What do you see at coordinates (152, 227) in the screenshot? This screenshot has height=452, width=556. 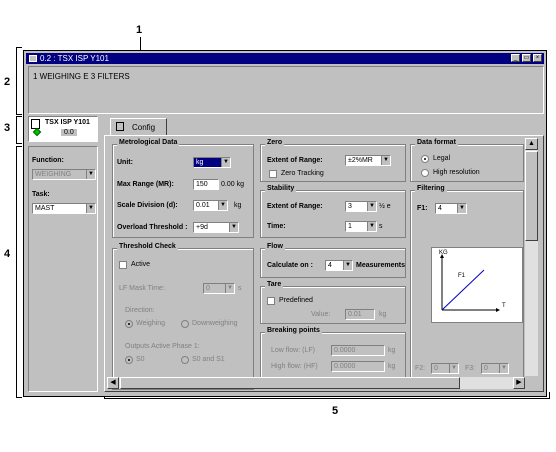 I see `overload-label: Overload Threshold :` at bounding box center [152, 227].